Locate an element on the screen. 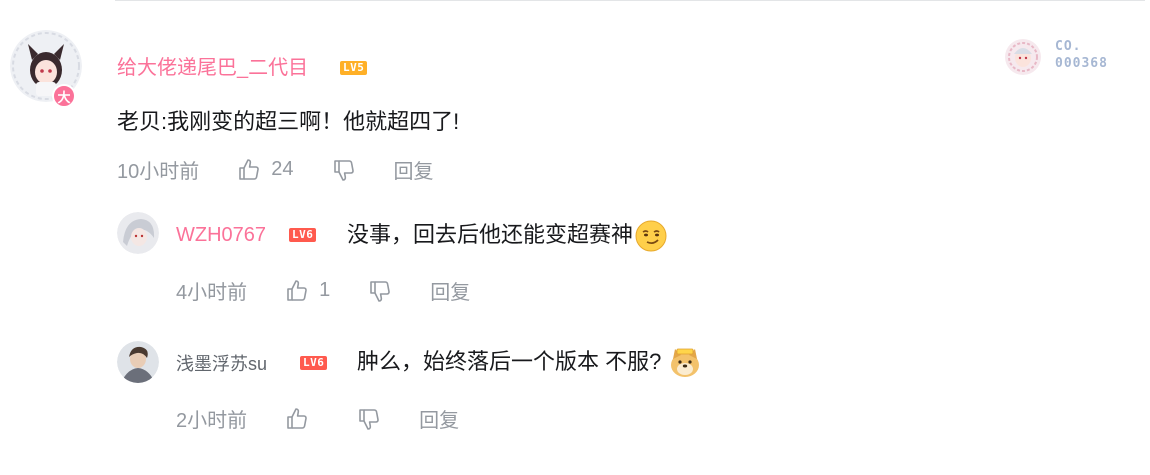 Image resolution: width=1150 pixels, height=475 pixels. smirk-emoji-icon is located at coordinates (651, 236).